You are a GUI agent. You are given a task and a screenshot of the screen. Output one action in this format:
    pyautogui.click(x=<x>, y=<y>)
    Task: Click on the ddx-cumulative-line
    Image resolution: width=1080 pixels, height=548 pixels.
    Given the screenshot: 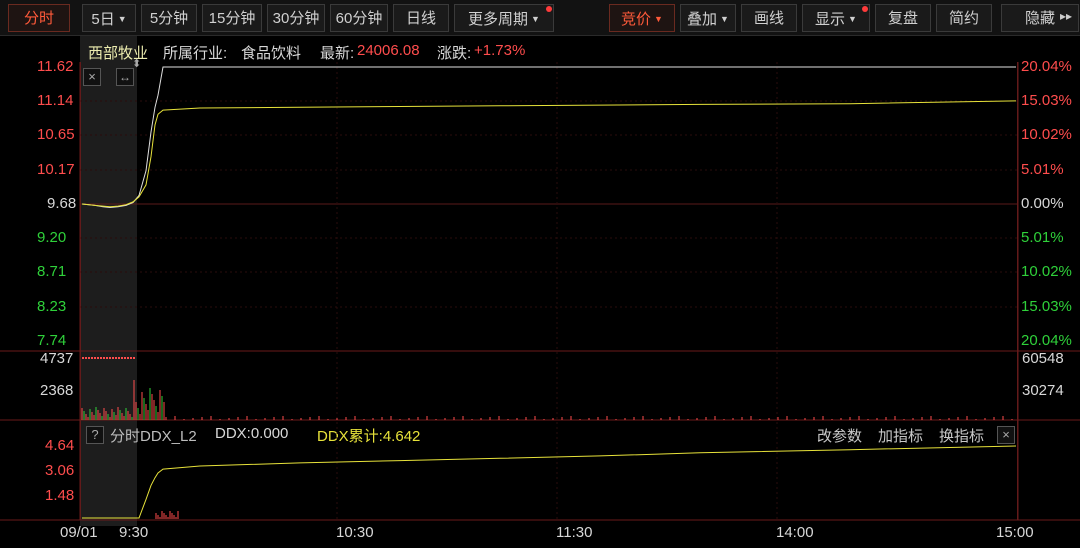 What is the action you would take?
    pyautogui.click(x=549, y=482)
    